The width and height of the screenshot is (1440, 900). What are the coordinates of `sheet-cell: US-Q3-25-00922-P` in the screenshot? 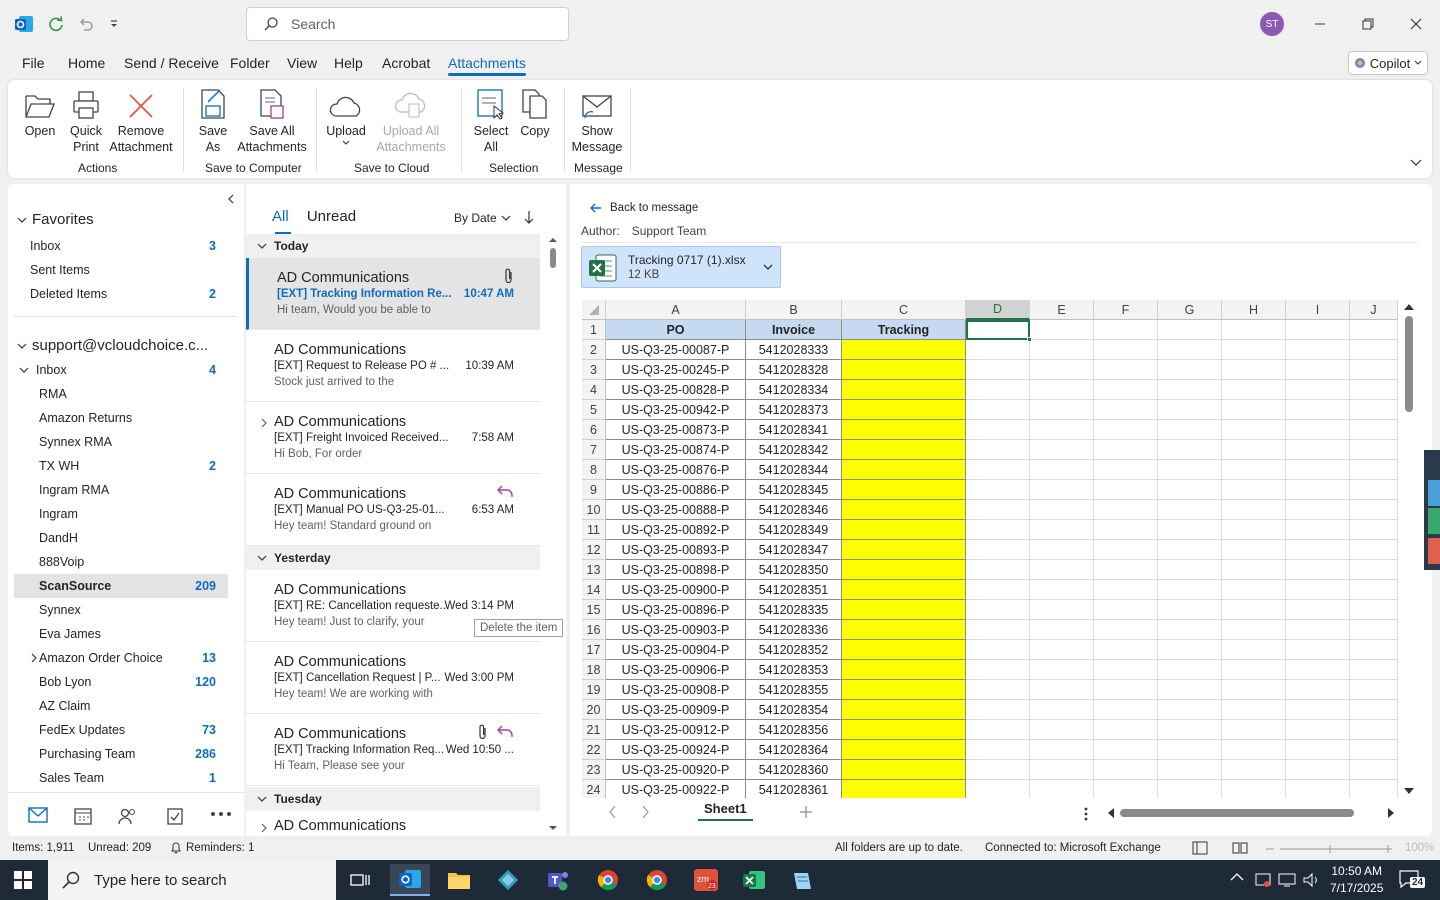 It's located at (676, 789).